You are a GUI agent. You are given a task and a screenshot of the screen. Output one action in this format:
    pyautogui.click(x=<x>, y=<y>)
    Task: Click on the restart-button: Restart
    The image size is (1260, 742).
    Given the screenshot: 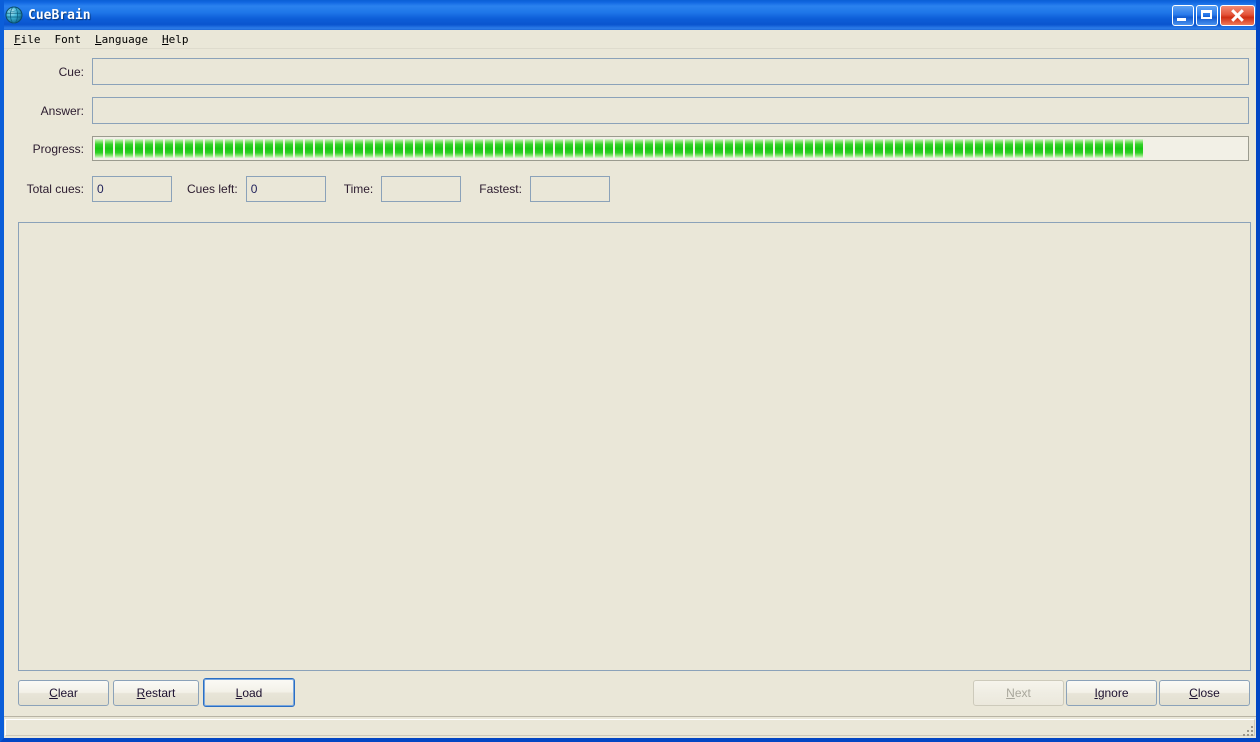 What is the action you would take?
    pyautogui.click(x=156, y=693)
    